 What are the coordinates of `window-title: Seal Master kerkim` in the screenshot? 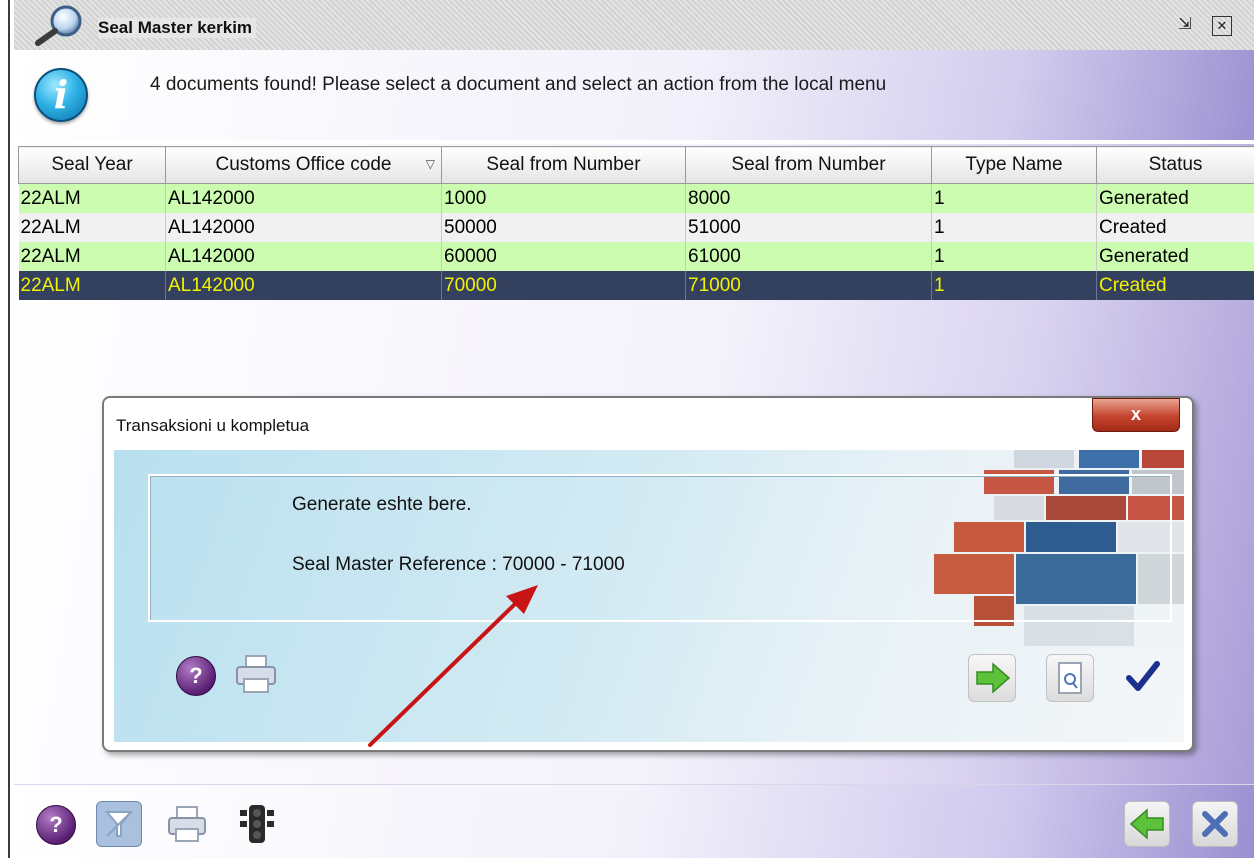 It's located at (177, 28).